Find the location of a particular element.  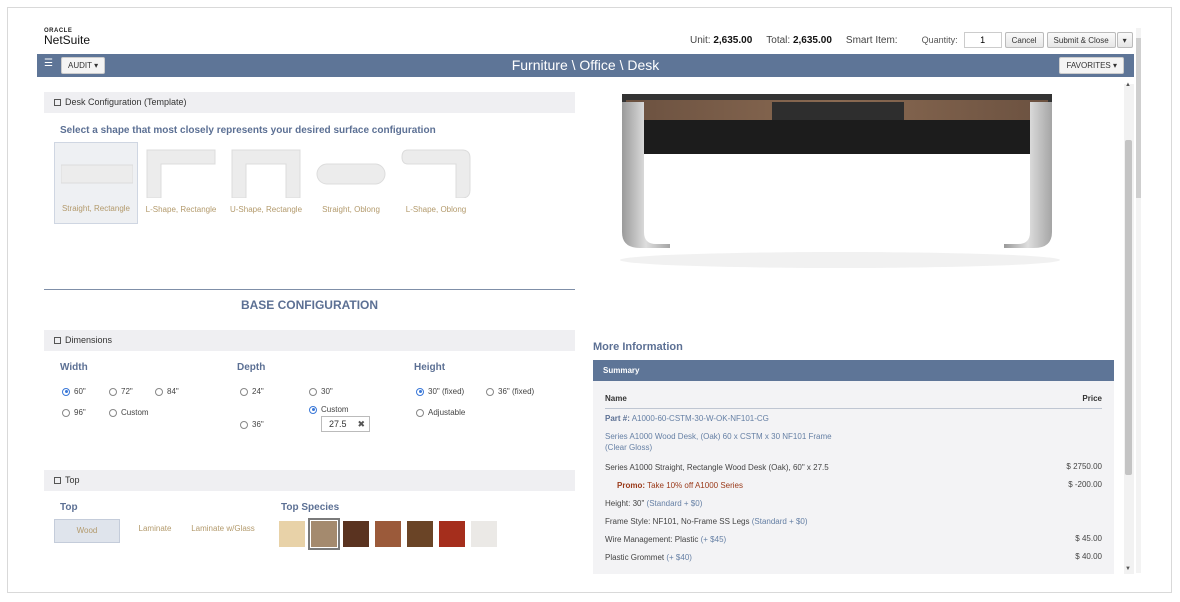

shape-straight-rectangle: Straight, Rectangle is located at coordinates (96, 183).